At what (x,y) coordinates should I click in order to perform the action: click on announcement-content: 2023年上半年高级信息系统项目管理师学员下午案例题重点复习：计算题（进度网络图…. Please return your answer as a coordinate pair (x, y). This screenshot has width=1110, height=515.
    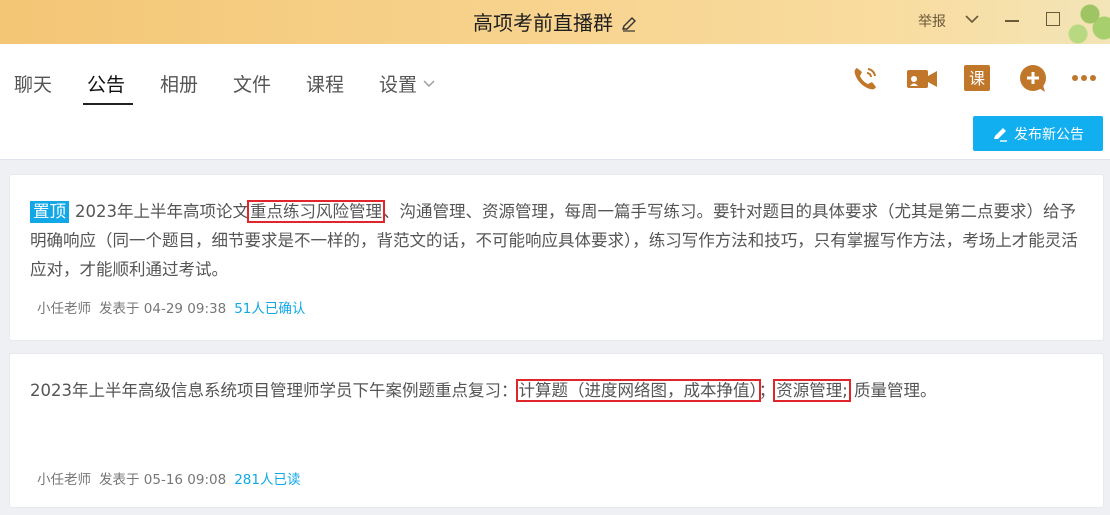
    Looking at the image, I should click on (555, 390).